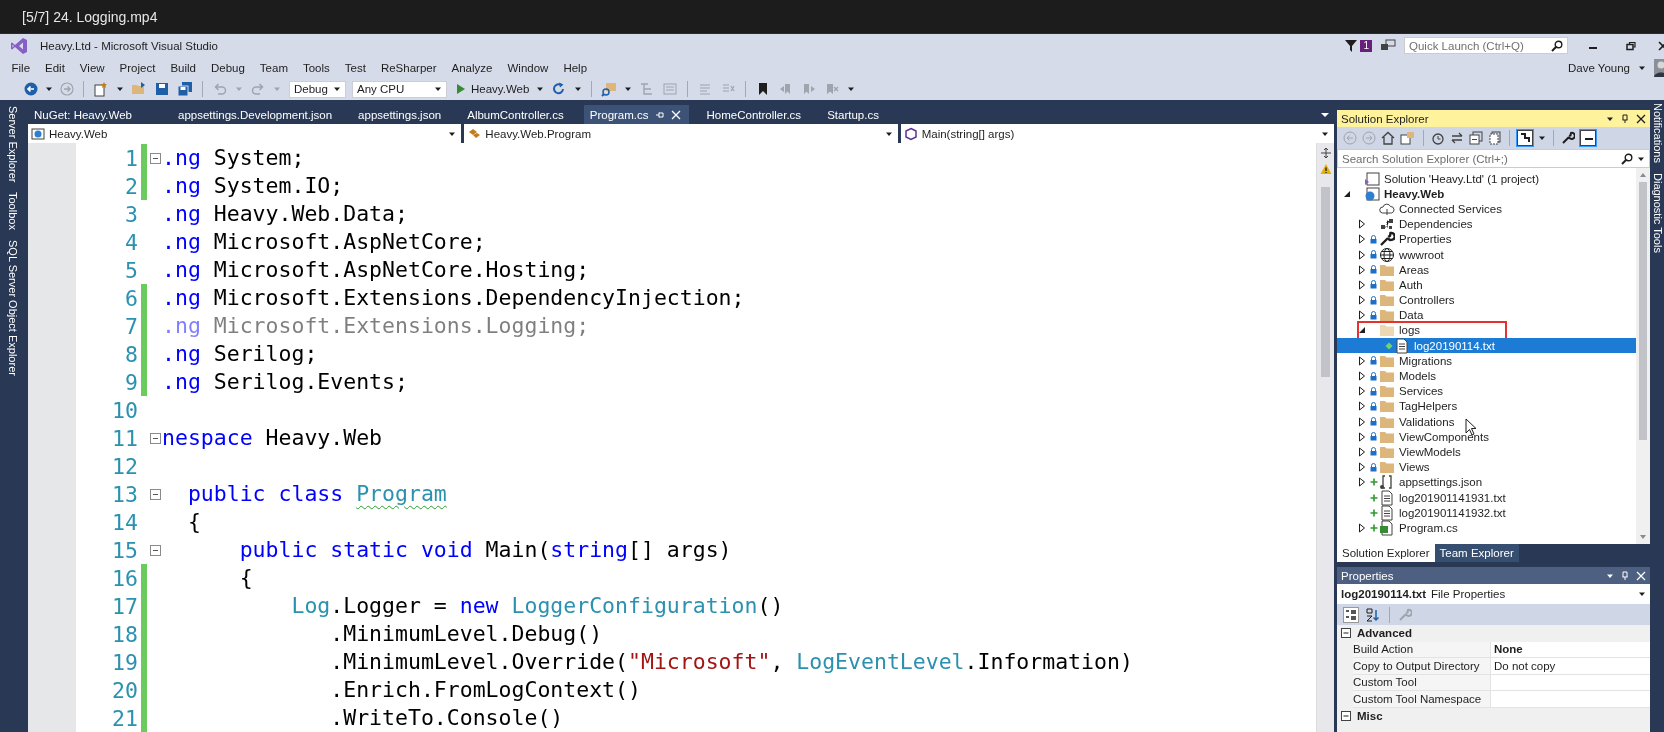  What do you see at coordinates (472, 67) in the screenshot?
I see `menu-item: Analyze` at bounding box center [472, 67].